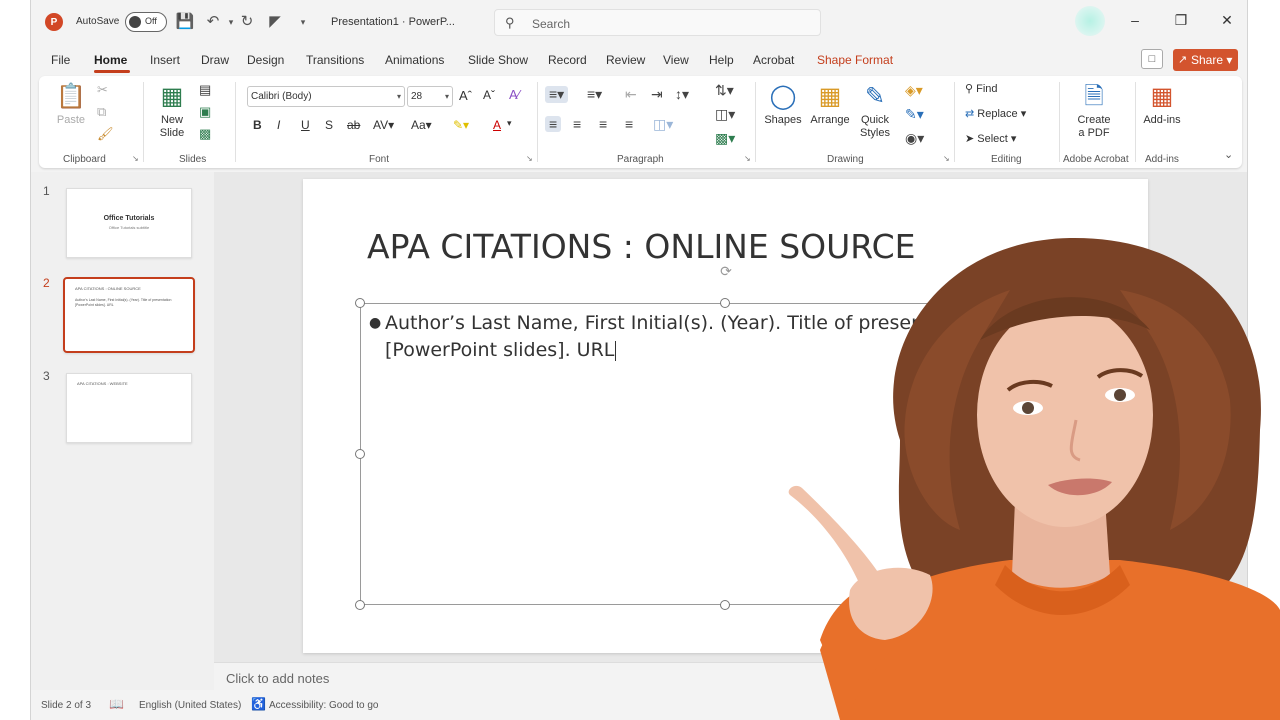  What do you see at coordinates (625, 60) in the screenshot?
I see `tab-review: Review` at bounding box center [625, 60].